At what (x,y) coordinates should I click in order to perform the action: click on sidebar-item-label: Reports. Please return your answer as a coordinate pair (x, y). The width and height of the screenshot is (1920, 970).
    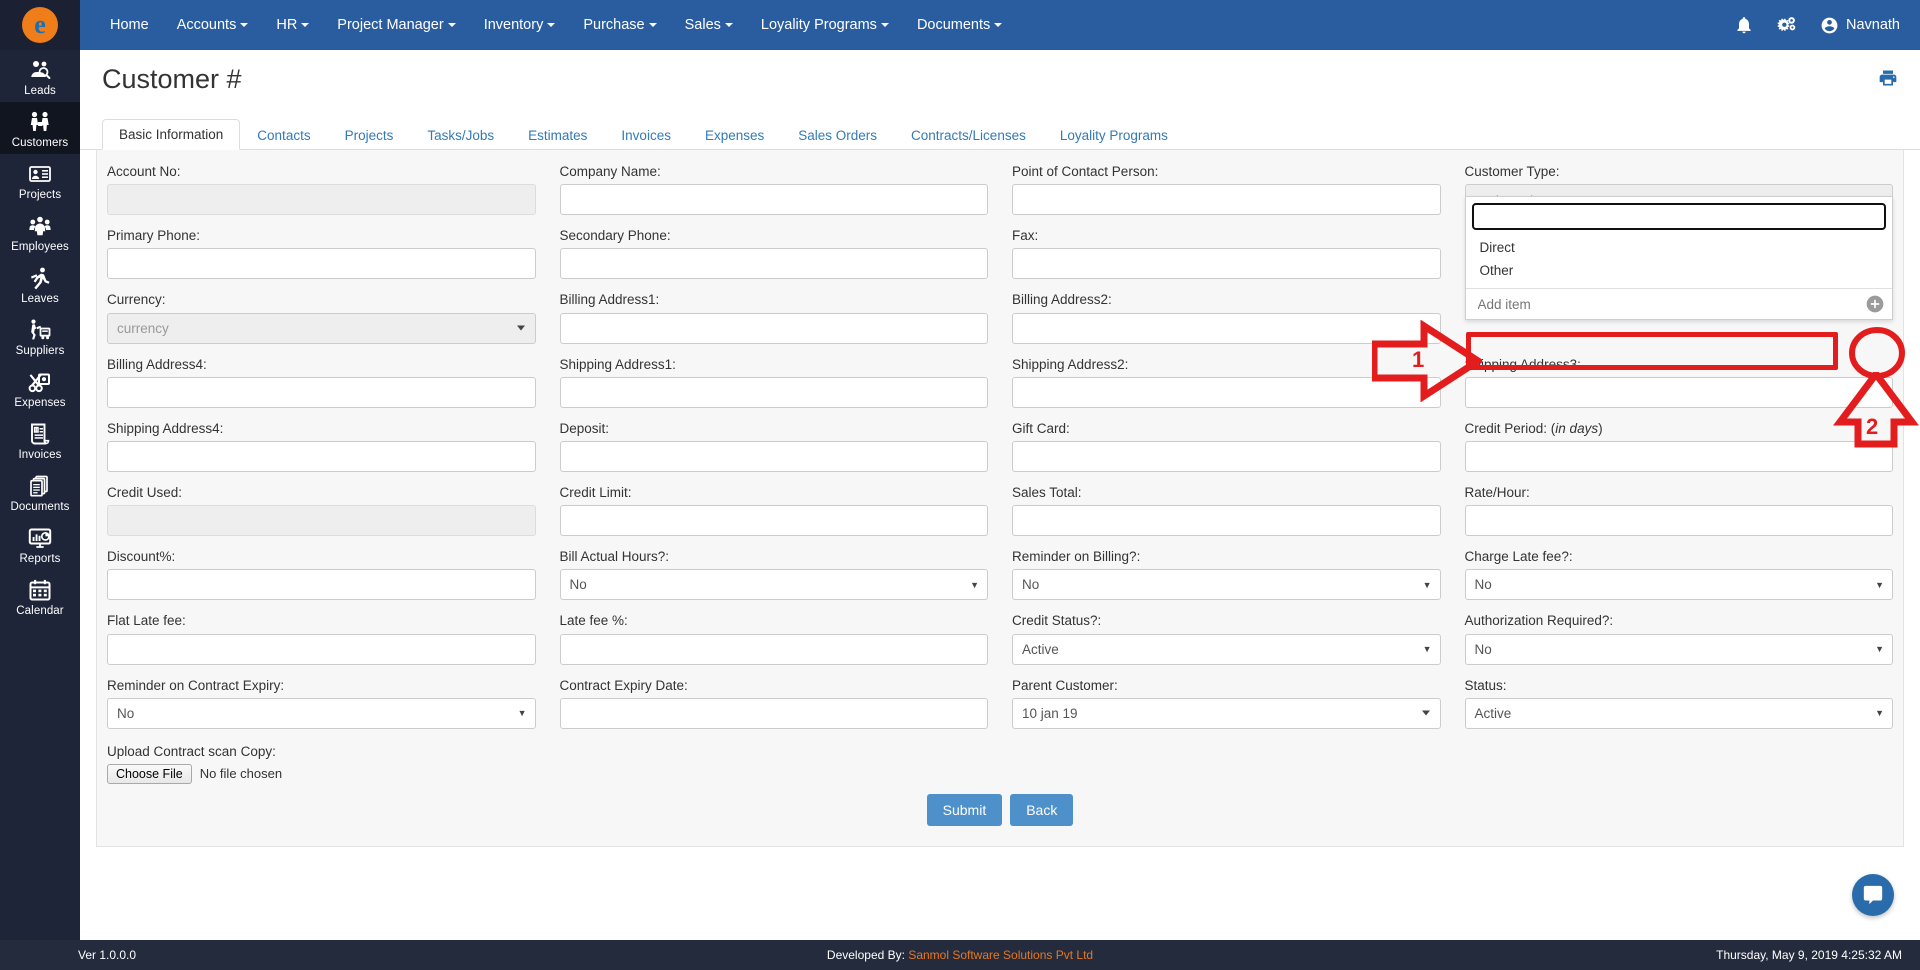
    Looking at the image, I should click on (40, 559).